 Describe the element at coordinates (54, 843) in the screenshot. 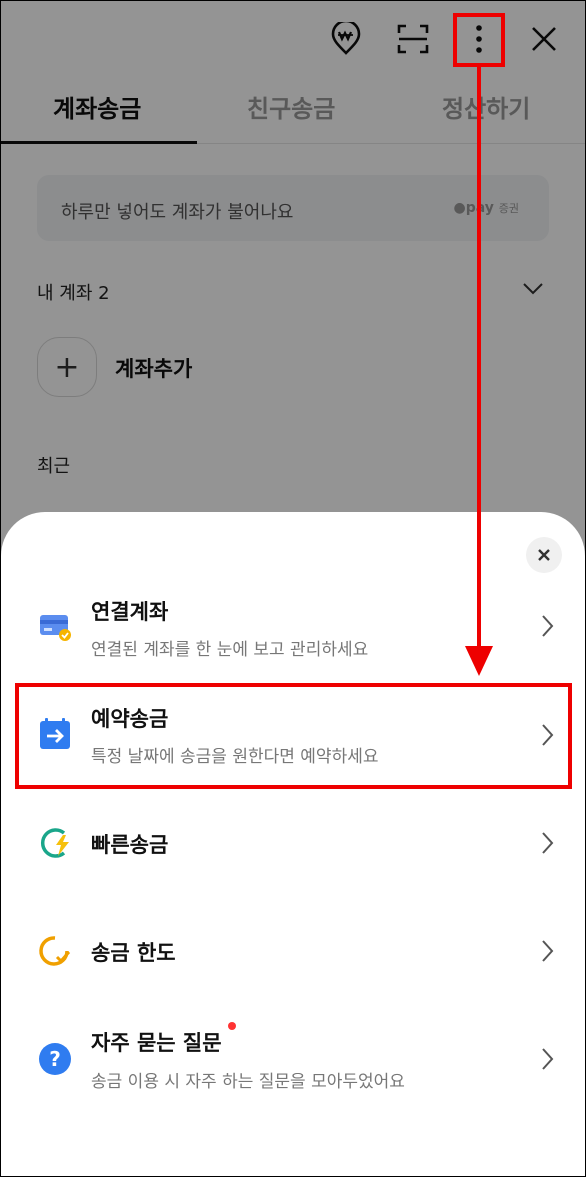

I see `quick-transfer-bolt-icon` at that location.